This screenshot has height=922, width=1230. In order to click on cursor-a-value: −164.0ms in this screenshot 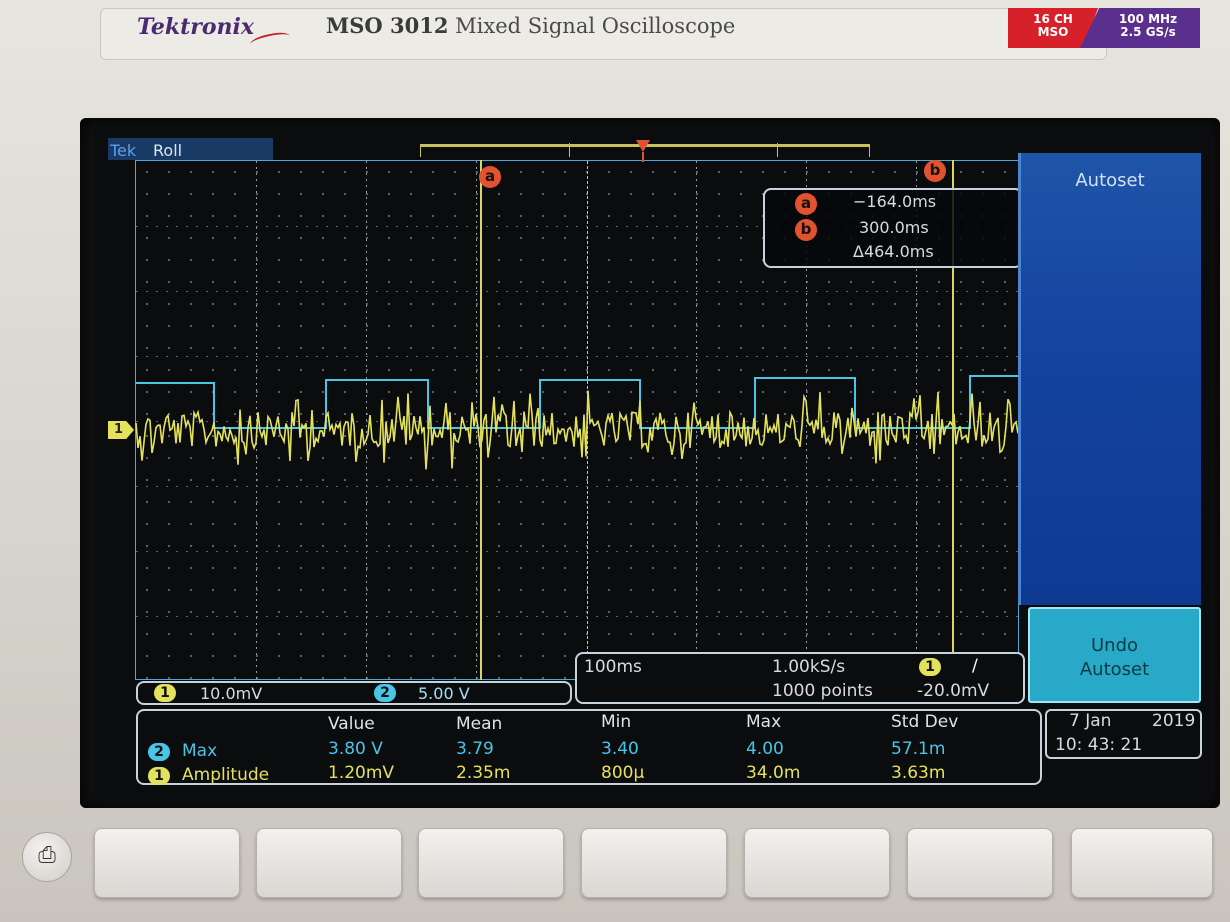, I will do `click(895, 201)`.